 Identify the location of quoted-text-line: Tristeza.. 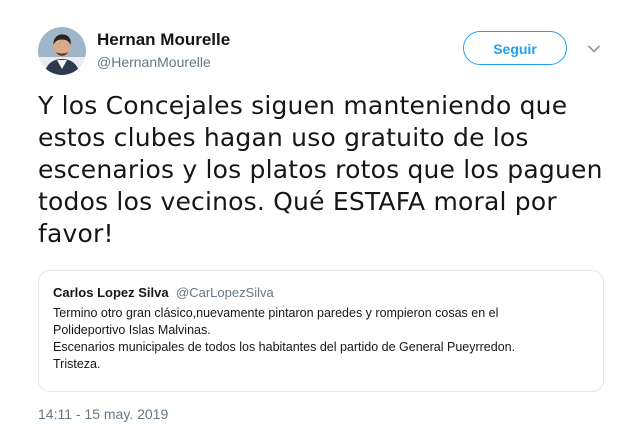
(77, 364).